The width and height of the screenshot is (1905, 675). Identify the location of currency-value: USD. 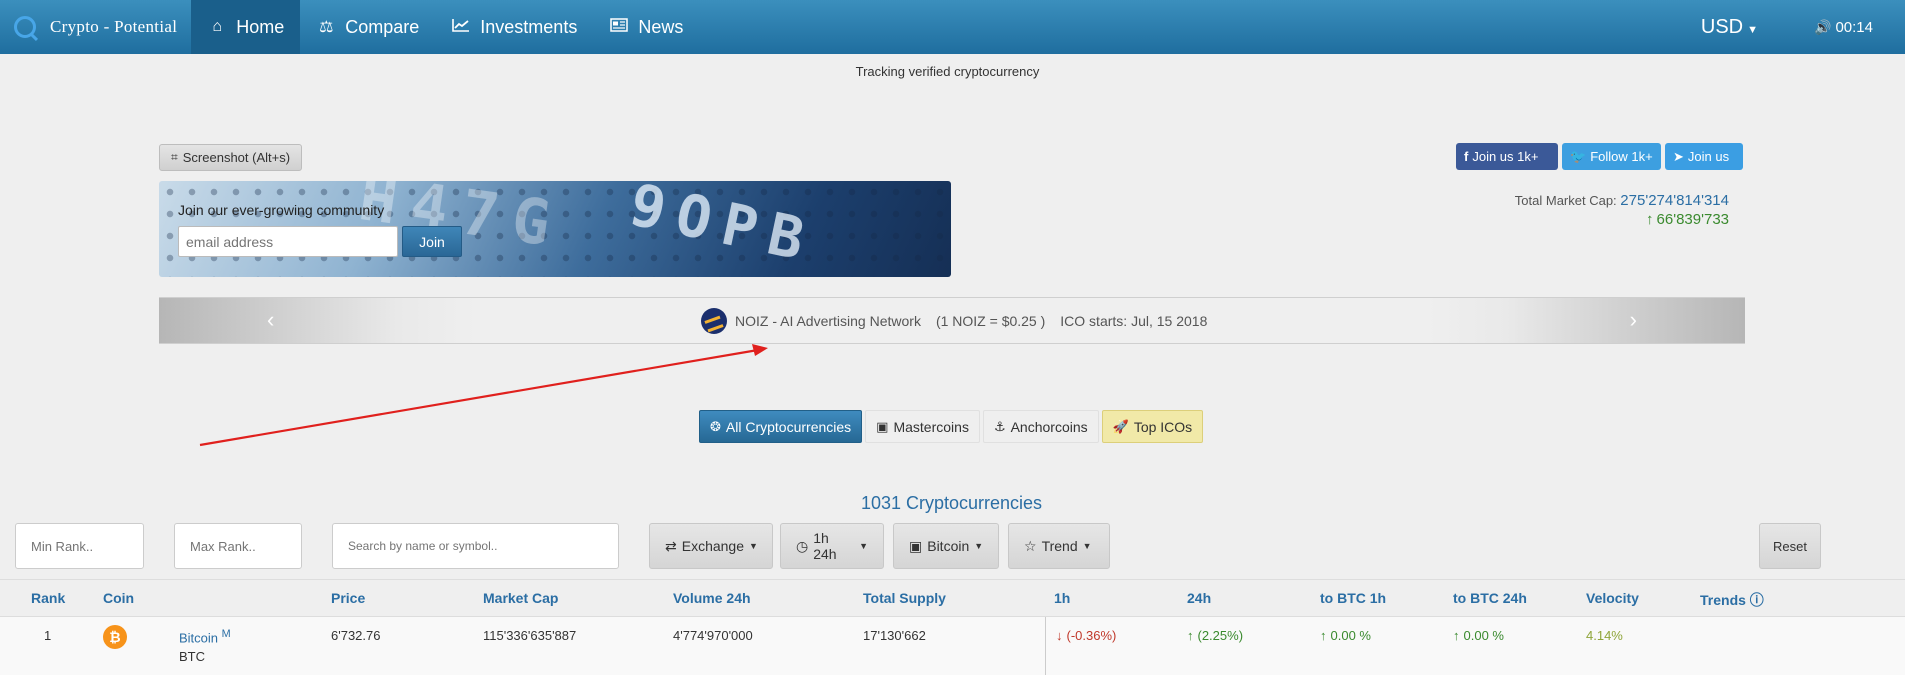
(1722, 26).